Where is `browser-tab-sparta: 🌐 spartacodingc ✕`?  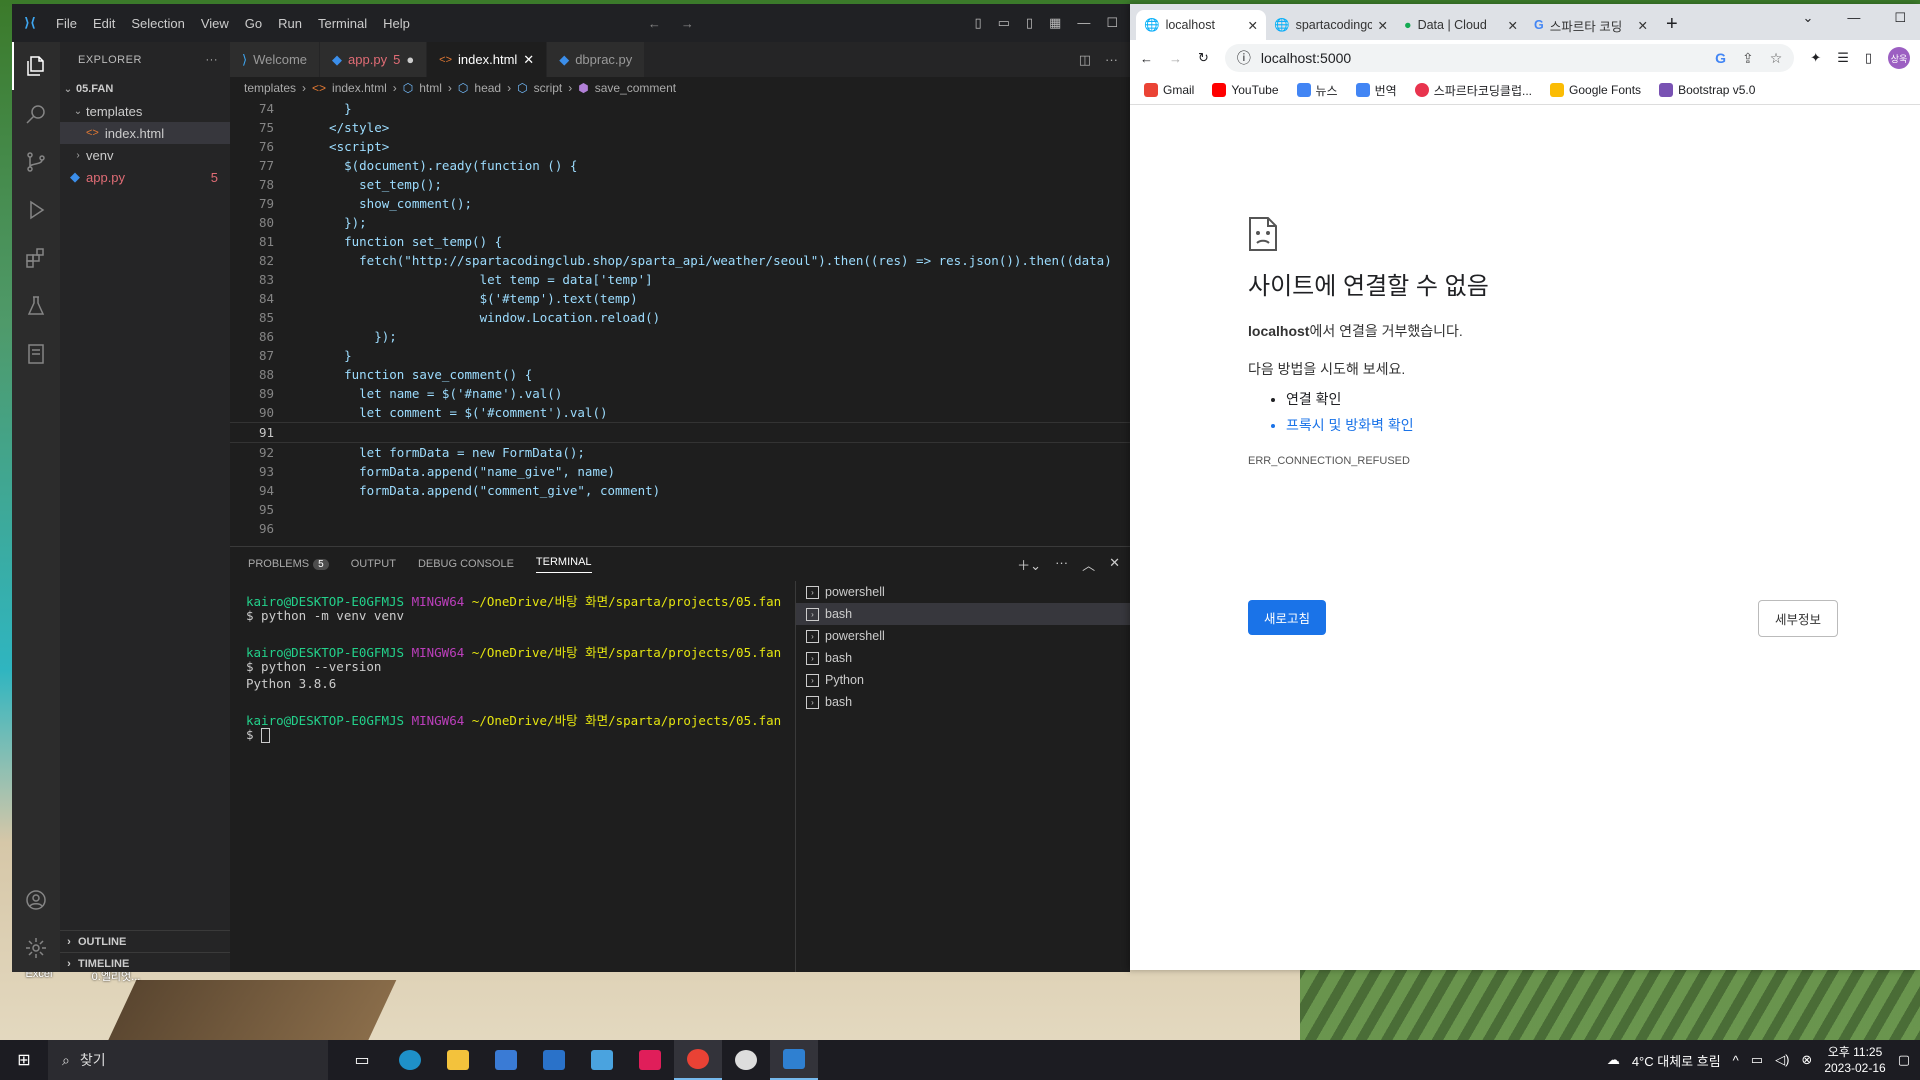
browser-tab-sparta: 🌐 spartacodingc ✕ is located at coordinates (1331, 25).